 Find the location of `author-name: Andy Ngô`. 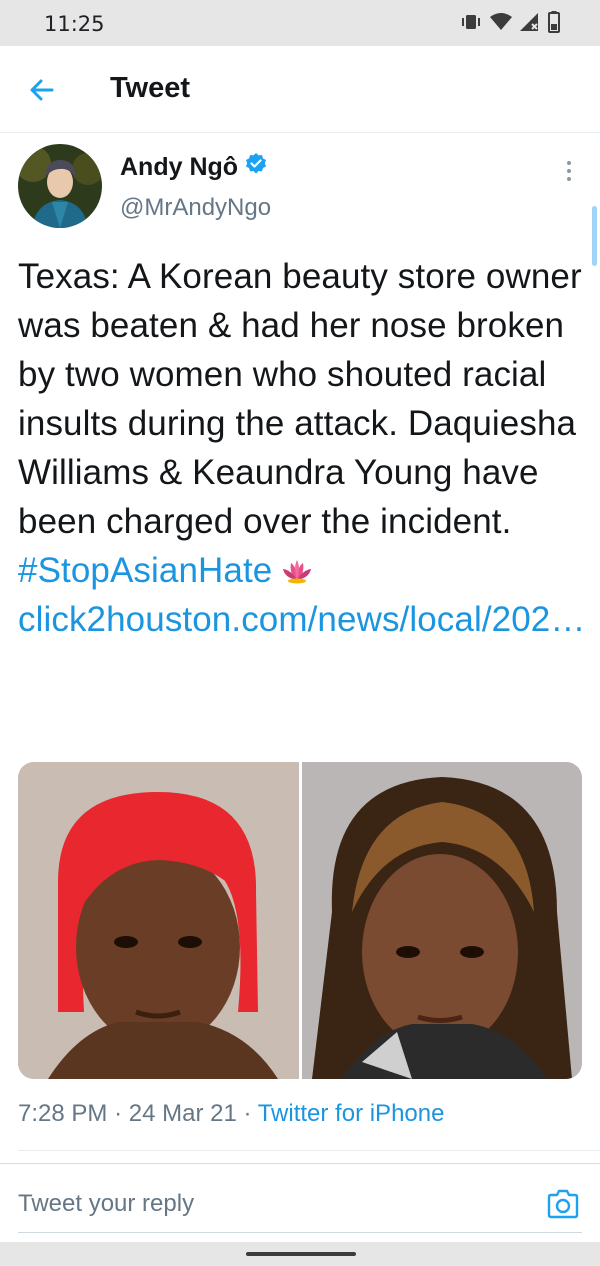

author-name: Andy Ngô is located at coordinates (179, 167).